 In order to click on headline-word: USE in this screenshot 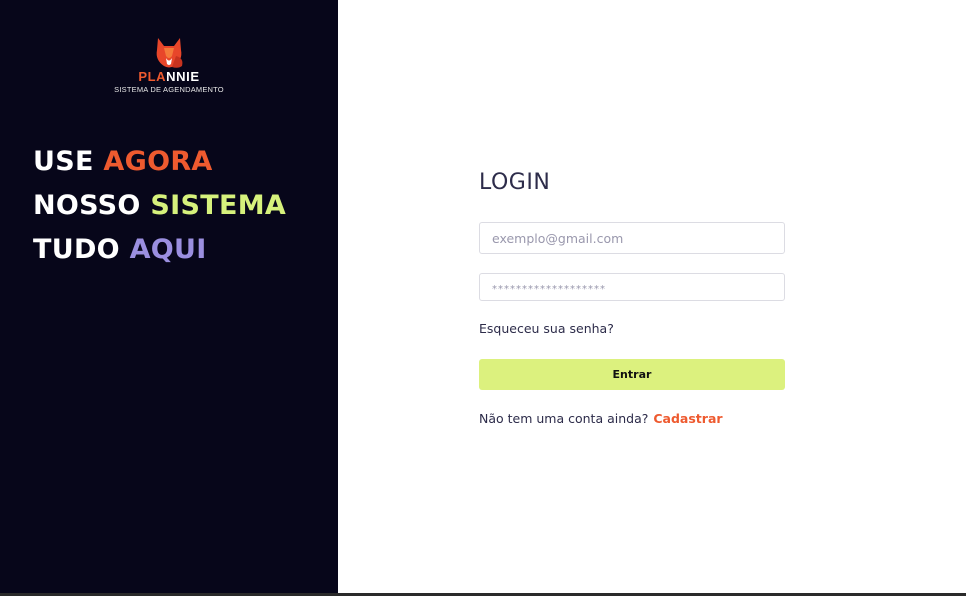, I will do `click(68, 161)`.